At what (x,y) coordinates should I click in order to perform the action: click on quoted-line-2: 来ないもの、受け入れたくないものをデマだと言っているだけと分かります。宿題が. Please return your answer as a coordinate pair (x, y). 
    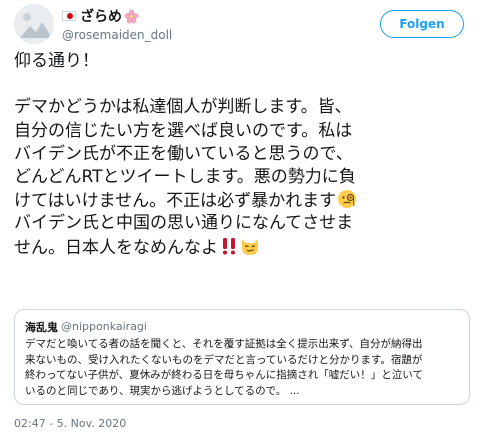
    Looking at the image, I should click on (224, 359).